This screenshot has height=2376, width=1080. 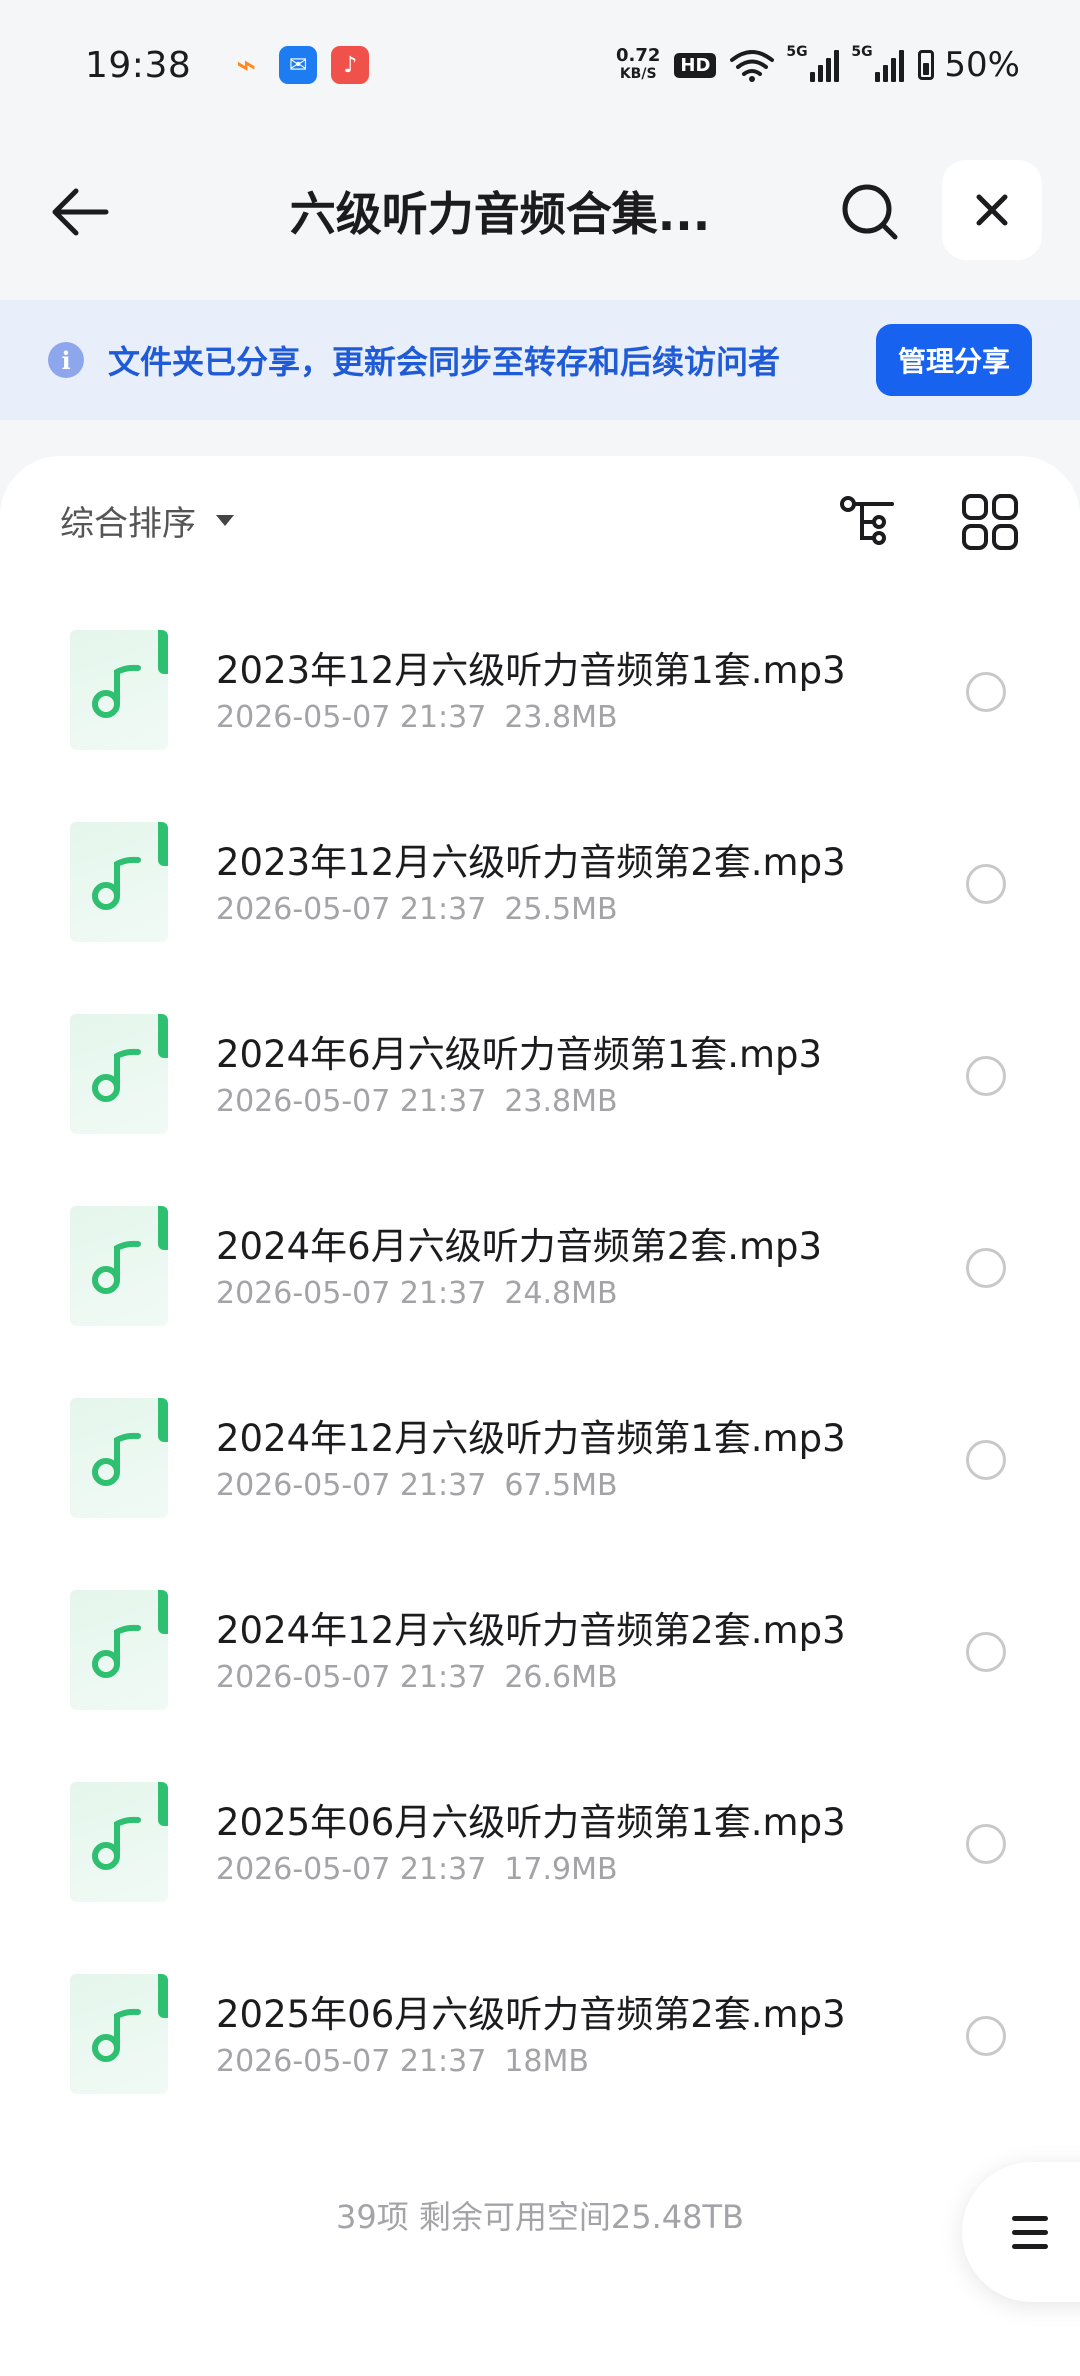 What do you see at coordinates (561, 1677) in the screenshot?
I see `file-size: 26.6MB` at bounding box center [561, 1677].